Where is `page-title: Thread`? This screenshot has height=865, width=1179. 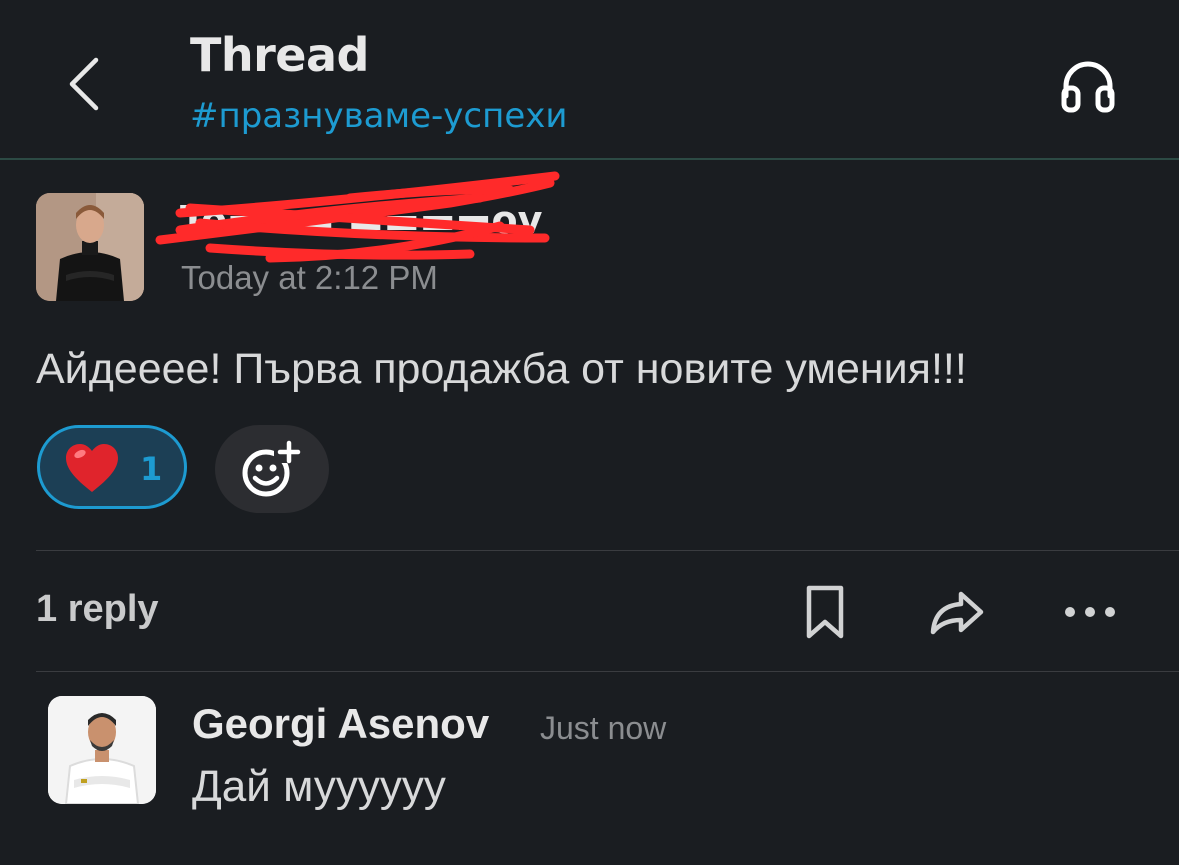 page-title: Thread is located at coordinates (279, 55).